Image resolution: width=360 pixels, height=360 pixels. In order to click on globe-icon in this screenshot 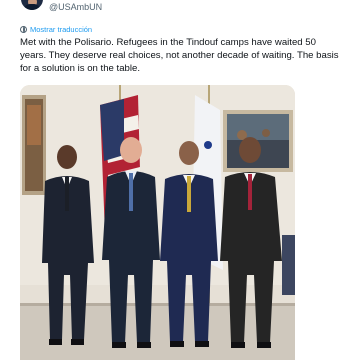, I will do `click(23, 29)`.